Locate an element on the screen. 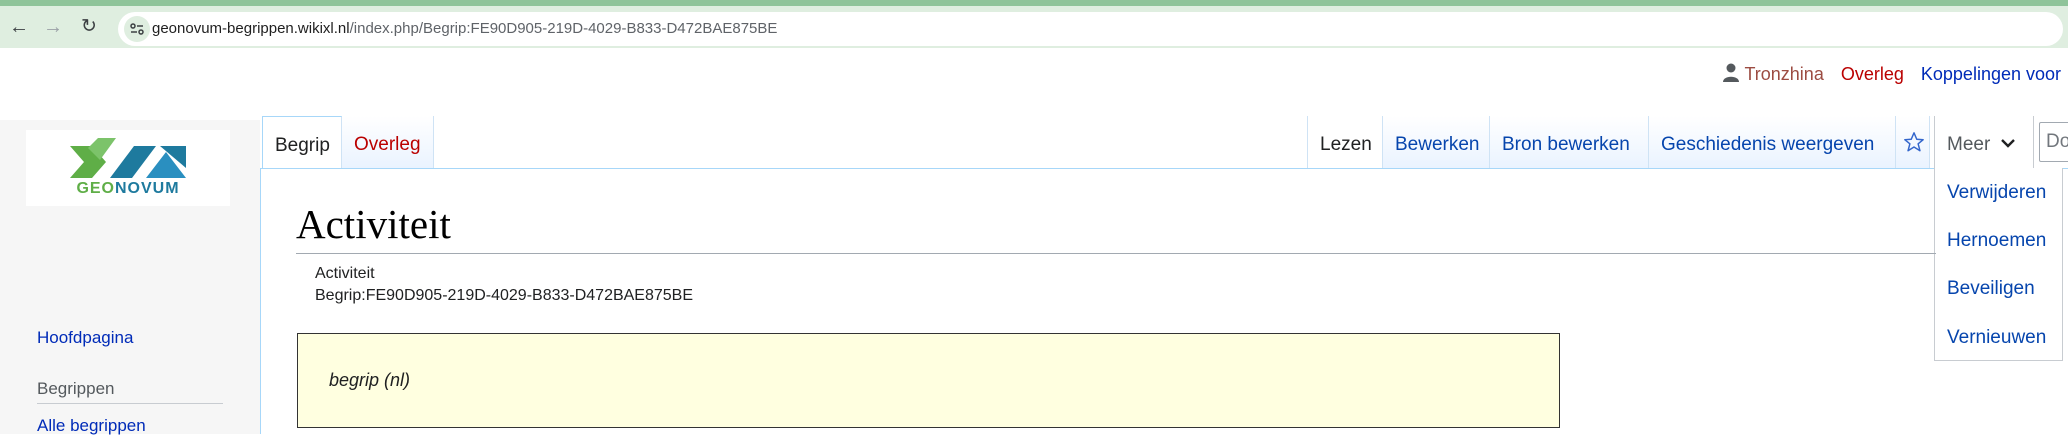  tab-history: Geschiedenis weergeven is located at coordinates (1772, 142).